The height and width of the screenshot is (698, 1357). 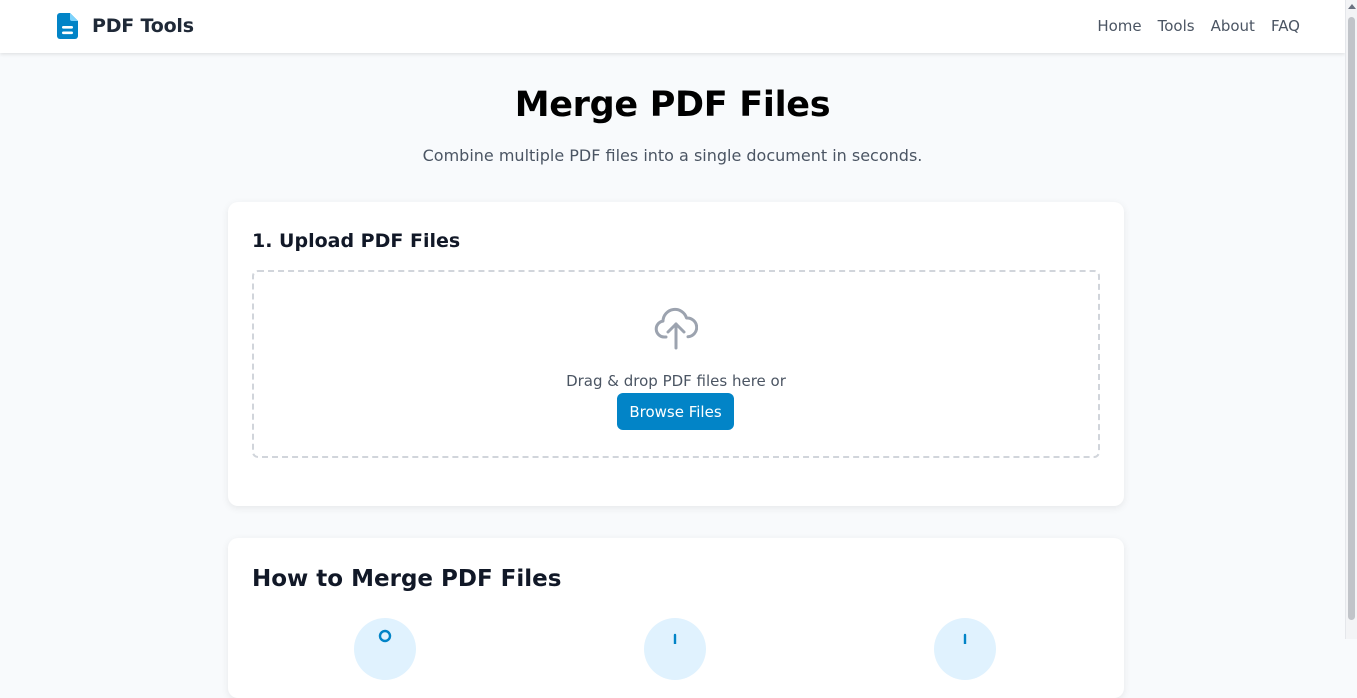 I want to click on brand-name: PDF Tools, so click(x=143, y=26).